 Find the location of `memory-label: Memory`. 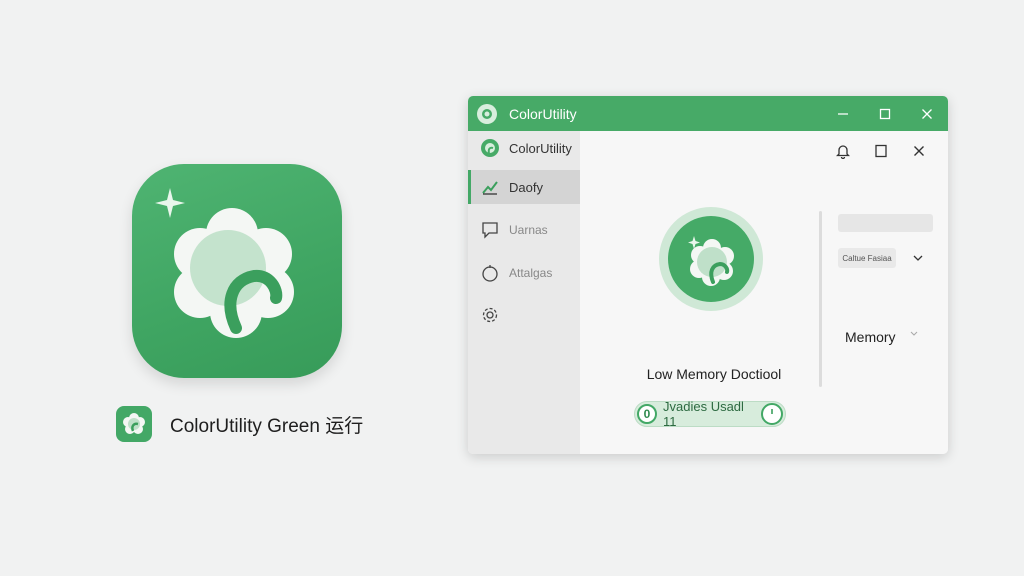

memory-label: Memory is located at coordinates (870, 337).